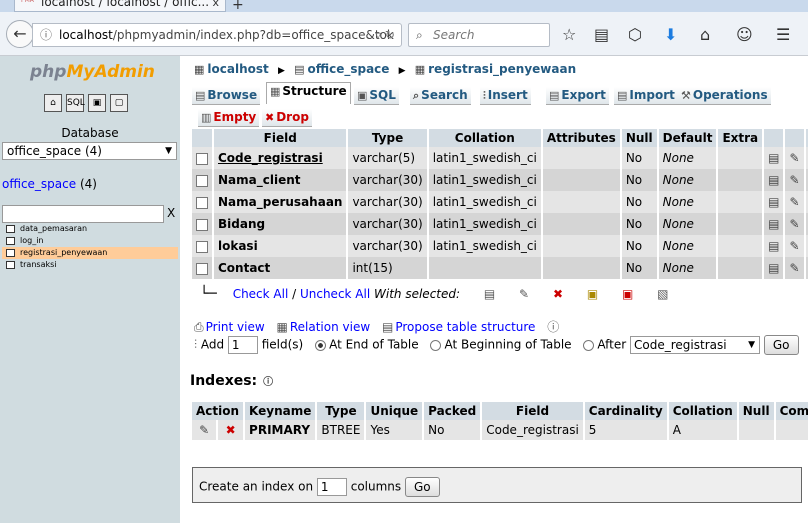 This screenshot has width=808, height=523. What do you see at coordinates (688, 138) in the screenshot?
I see `column-header: Default` at bounding box center [688, 138].